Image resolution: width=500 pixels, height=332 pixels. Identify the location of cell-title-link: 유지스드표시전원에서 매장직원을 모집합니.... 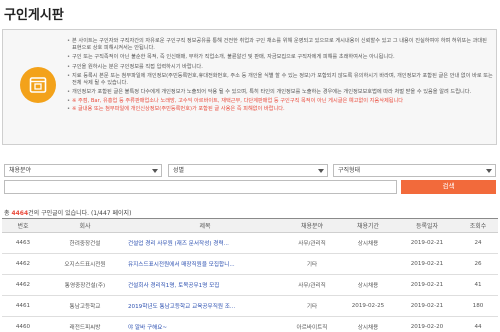
(205, 264).